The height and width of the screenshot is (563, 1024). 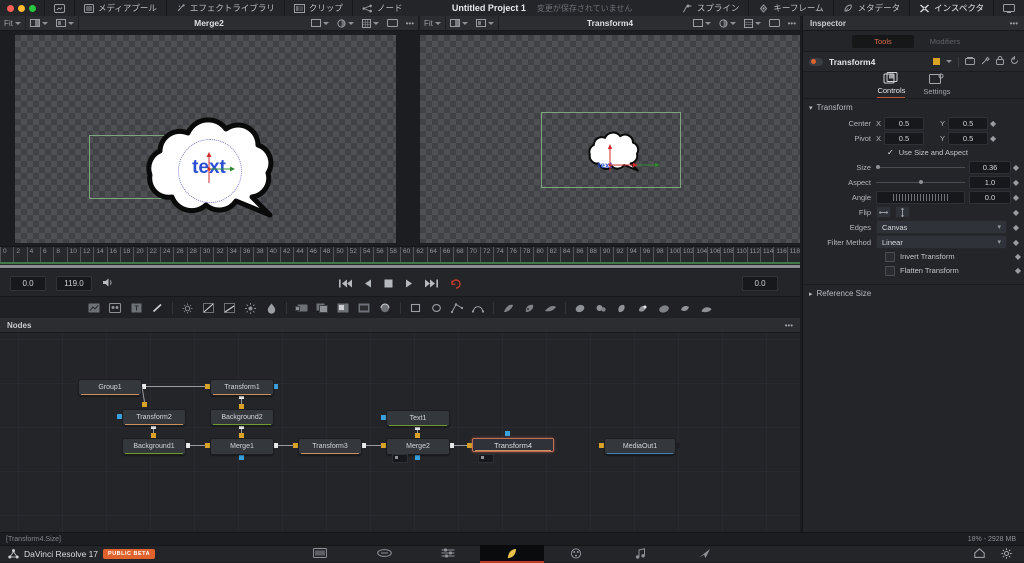 What do you see at coordinates (774, 23) in the screenshot?
I see `viewer-right-fullscreen-button` at bounding box center [774, 23].